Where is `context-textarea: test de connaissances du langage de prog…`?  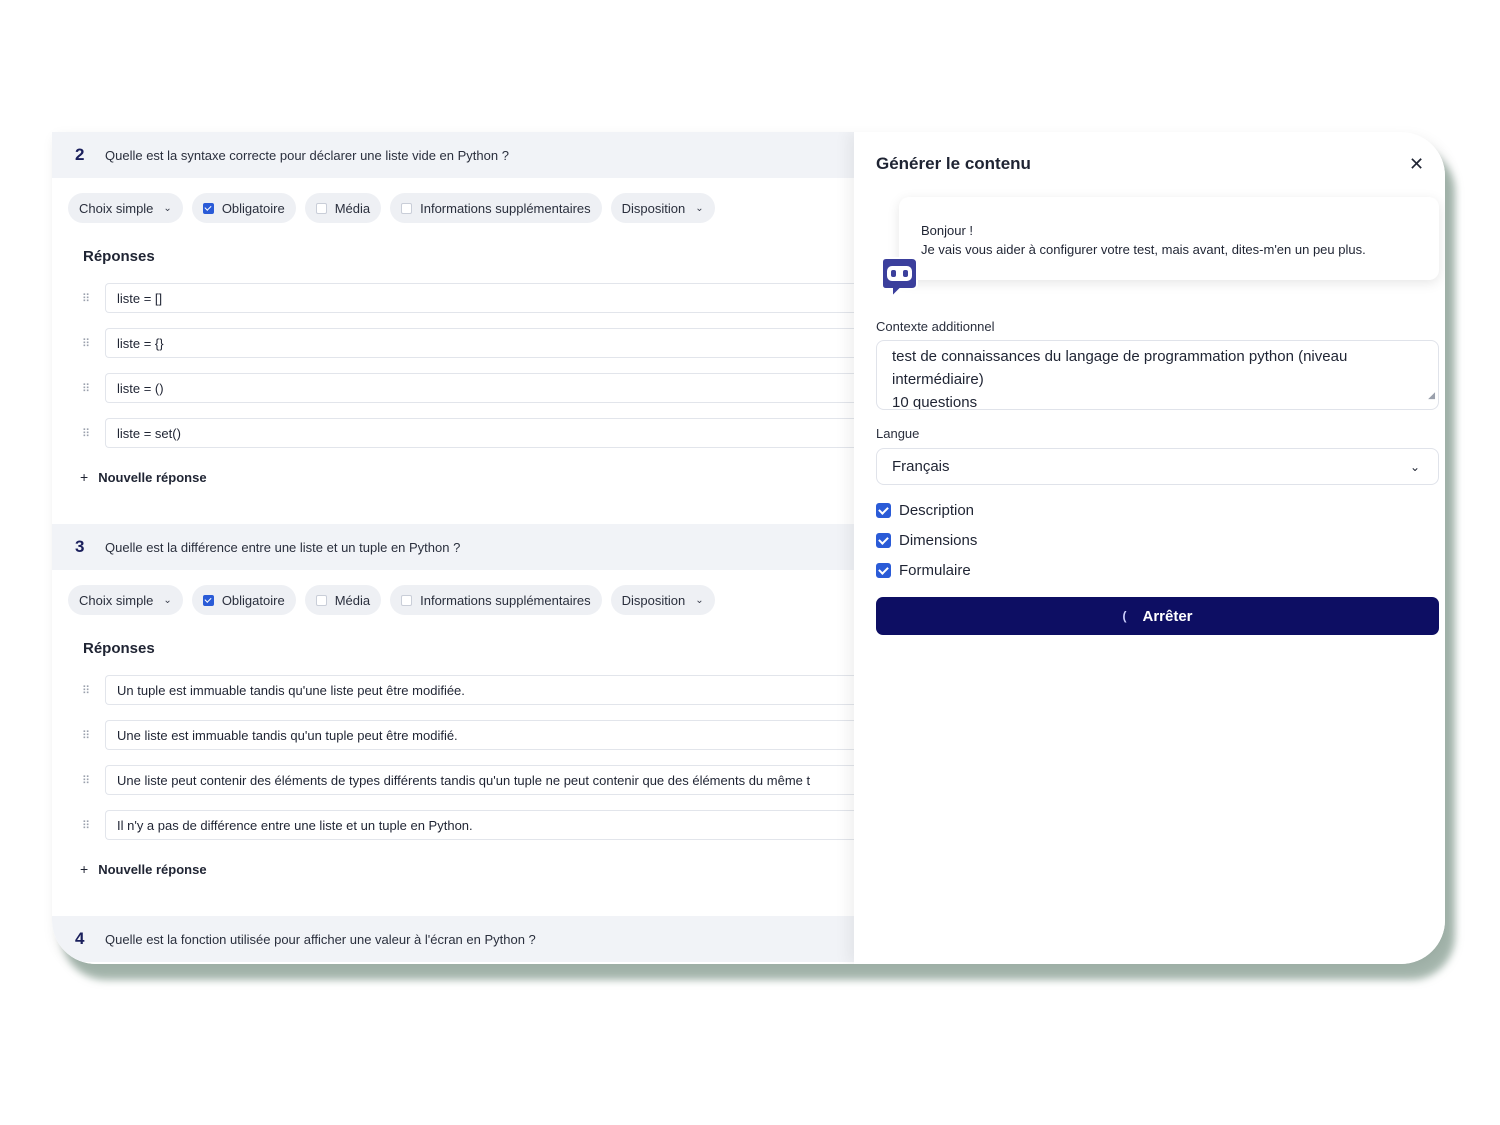 context-textarea: test de connaissances du langage de prog… is located at coordinates (1157, 375).